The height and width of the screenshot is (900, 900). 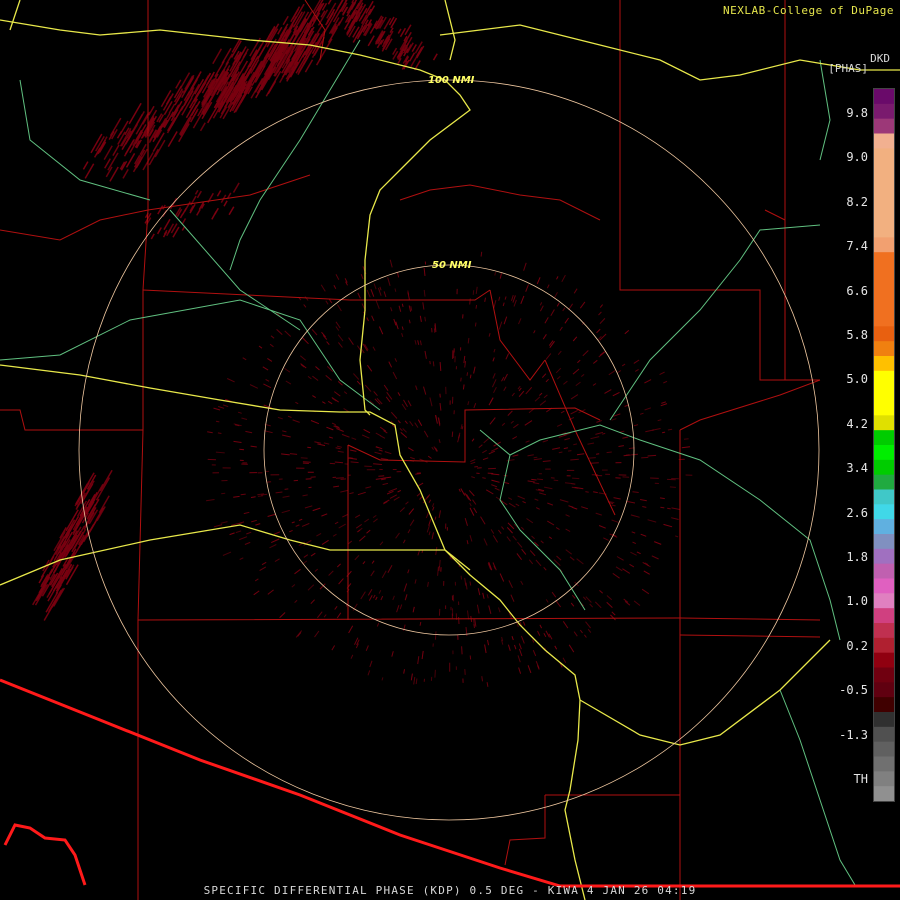 What do you see at coordinates (860, 779) in the screenshot?
I see `color-scale-tick: TH` at bounding box center [860, 779].